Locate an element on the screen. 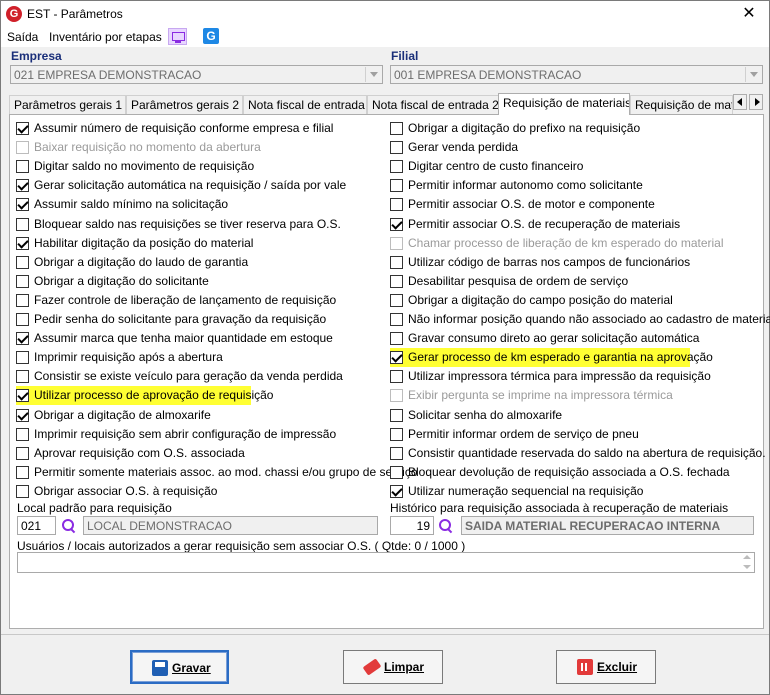 The image size is (770, 695). save-button: Gravar is located at coordinates (179, 667).